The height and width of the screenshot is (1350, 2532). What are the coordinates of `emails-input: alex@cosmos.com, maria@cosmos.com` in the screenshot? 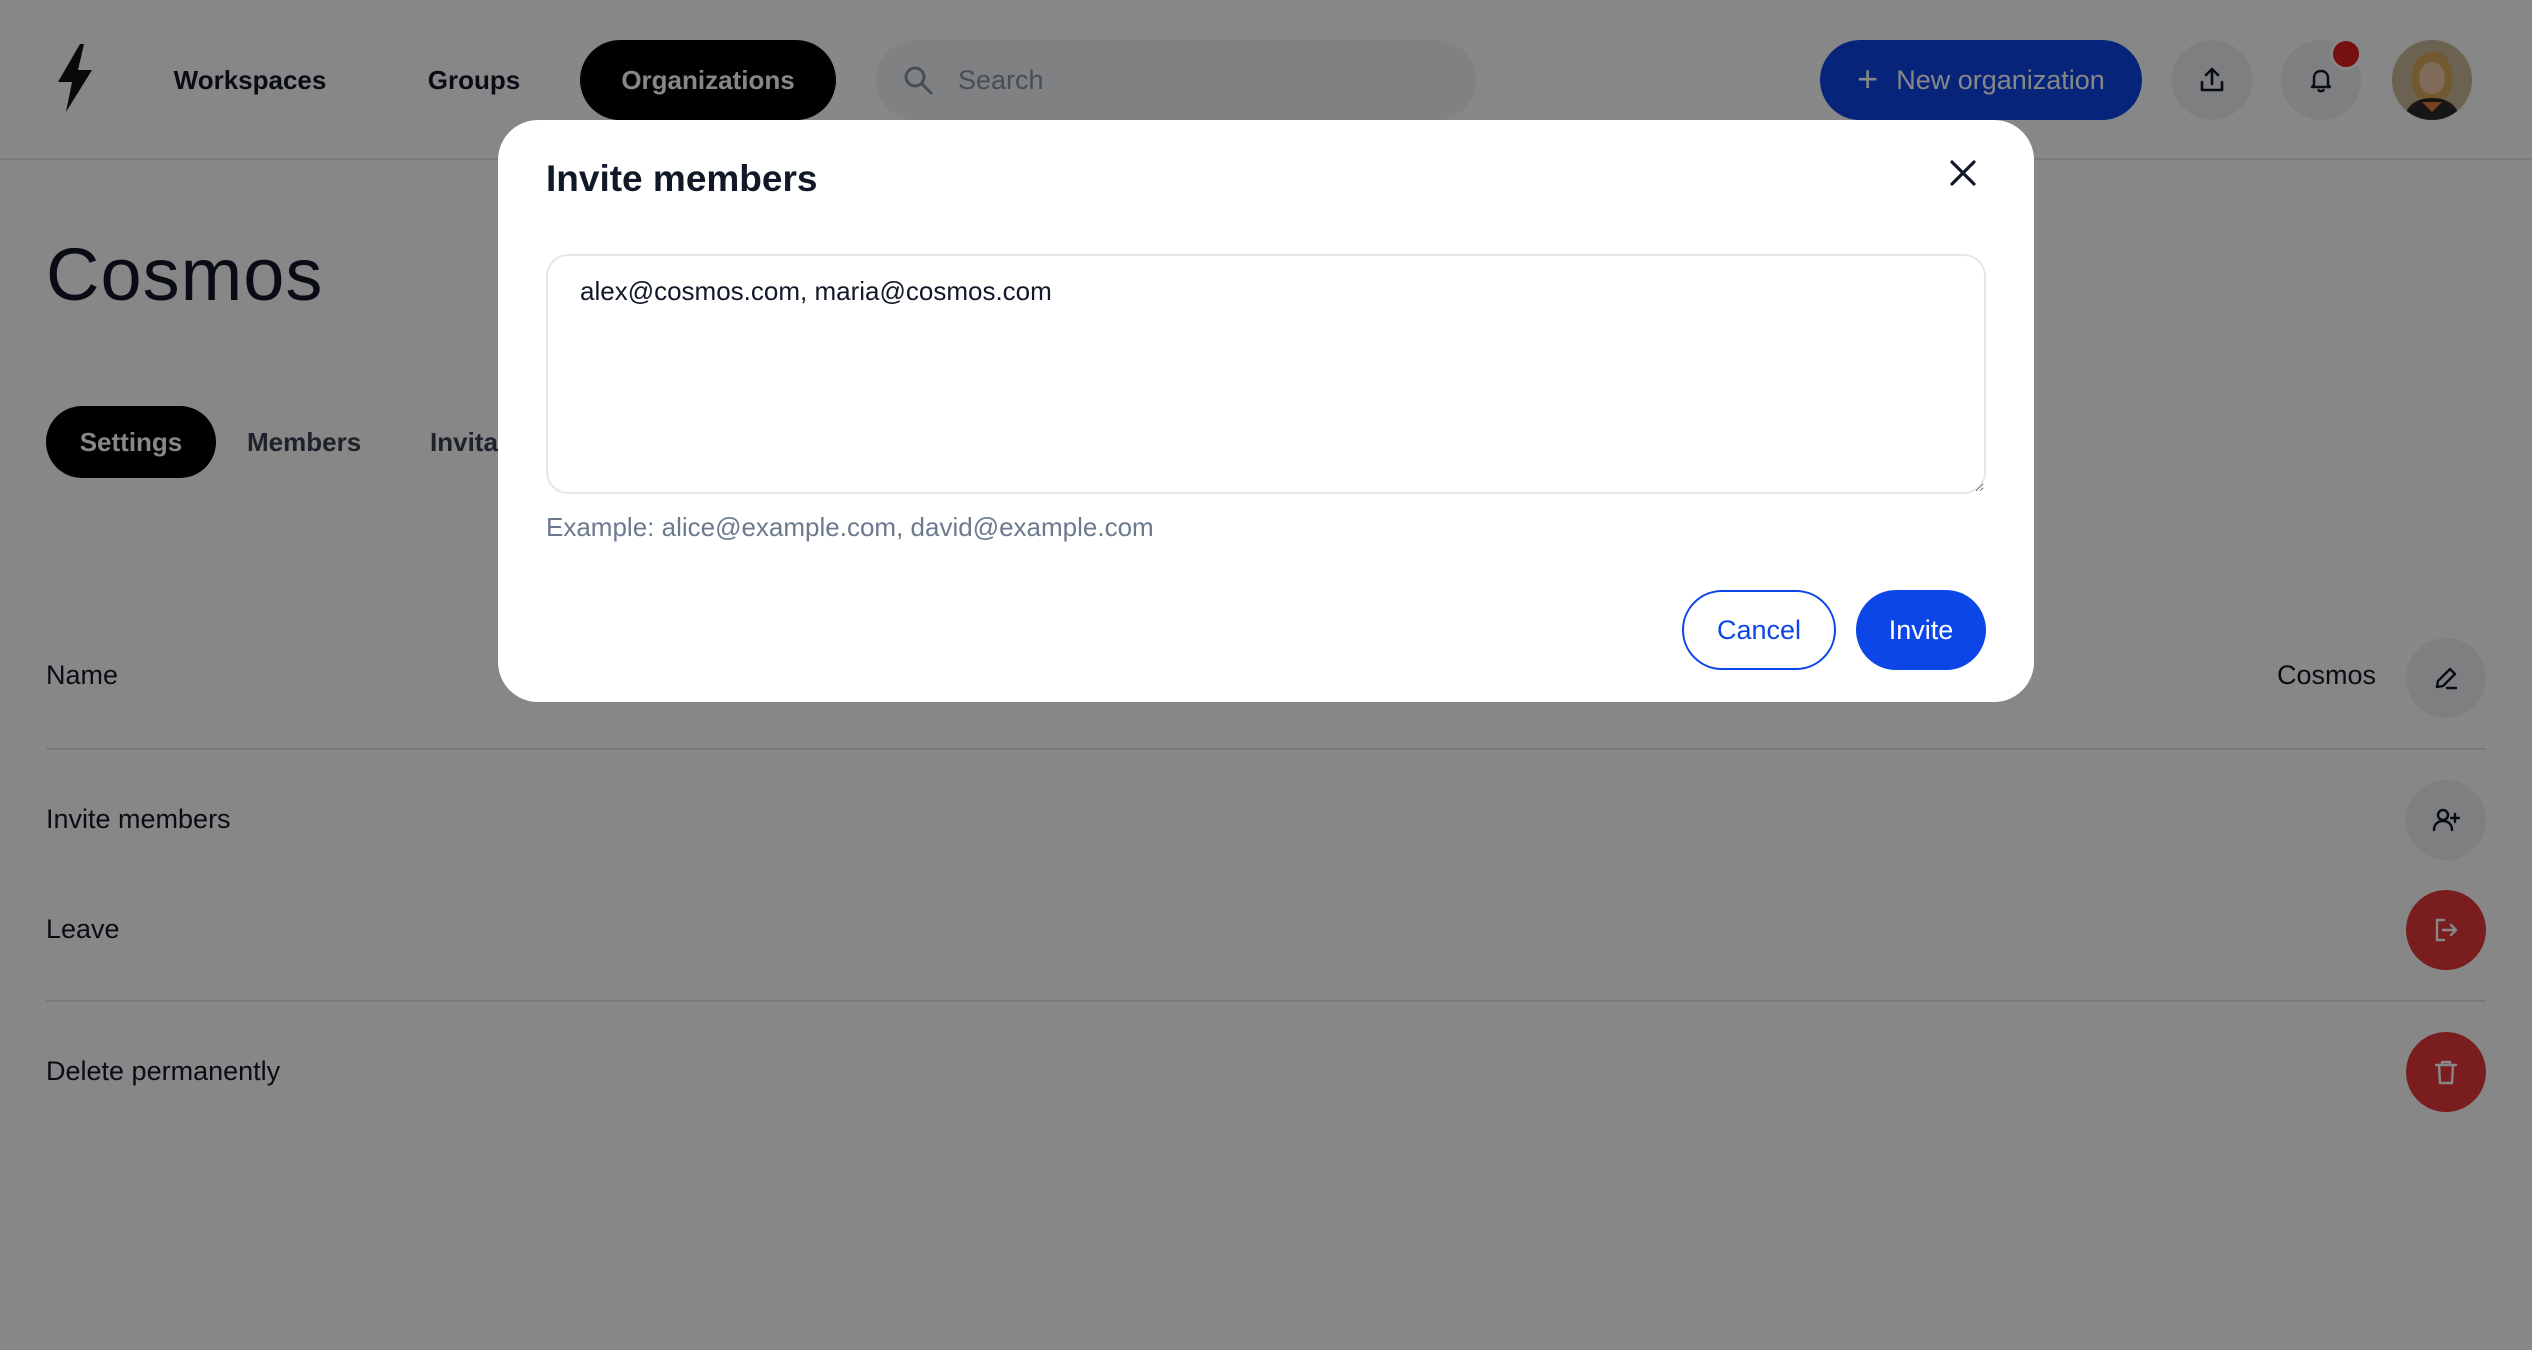 It's located at (1266, 374).